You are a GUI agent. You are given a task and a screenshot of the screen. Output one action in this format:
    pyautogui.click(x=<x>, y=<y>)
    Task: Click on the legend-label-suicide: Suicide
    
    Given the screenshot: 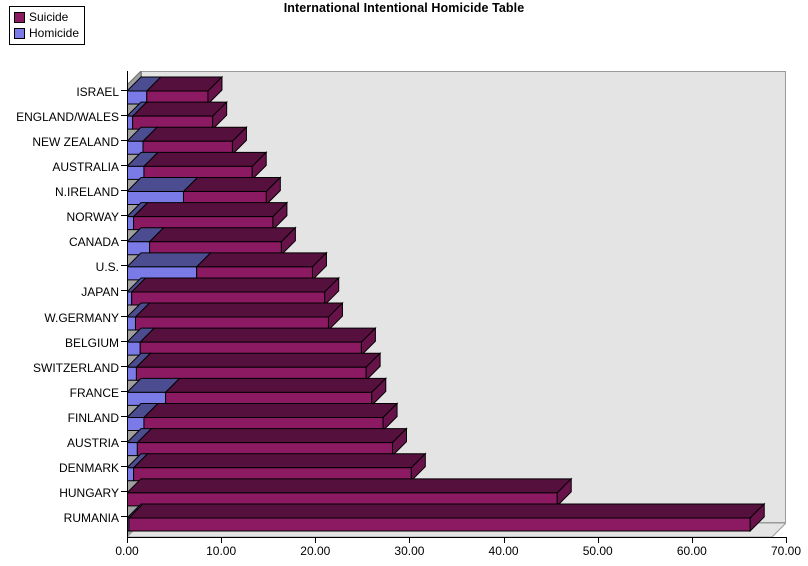 What is the action you would take?
    pyautogui.click(x=49, y=17)
    